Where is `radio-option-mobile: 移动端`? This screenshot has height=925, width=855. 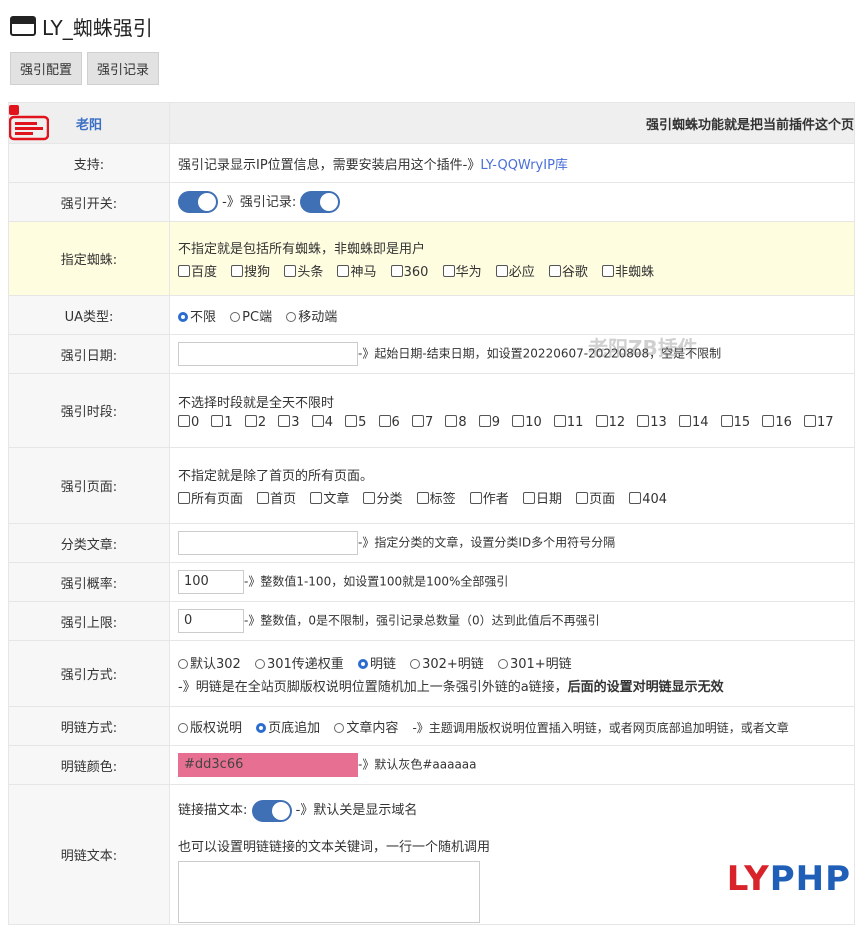
radio-option-mobile: 移动端 is located at coordinates (311, 315).